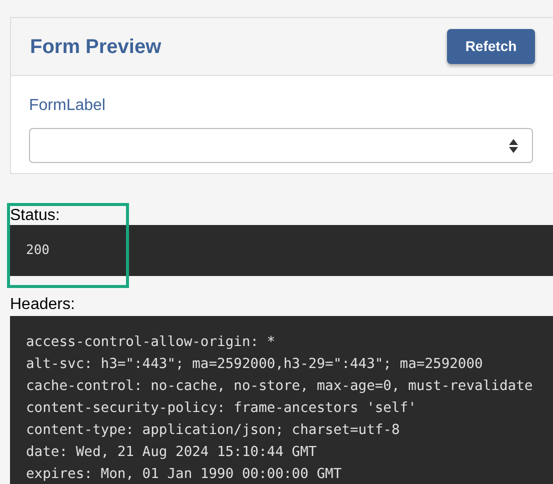 Image resolution: width=553 pixels, height=484 pixels. What do you see at coordinates (43, 305) in the screenshot?
I see `headers-label: Headers:` at bounding box center [43, 305].